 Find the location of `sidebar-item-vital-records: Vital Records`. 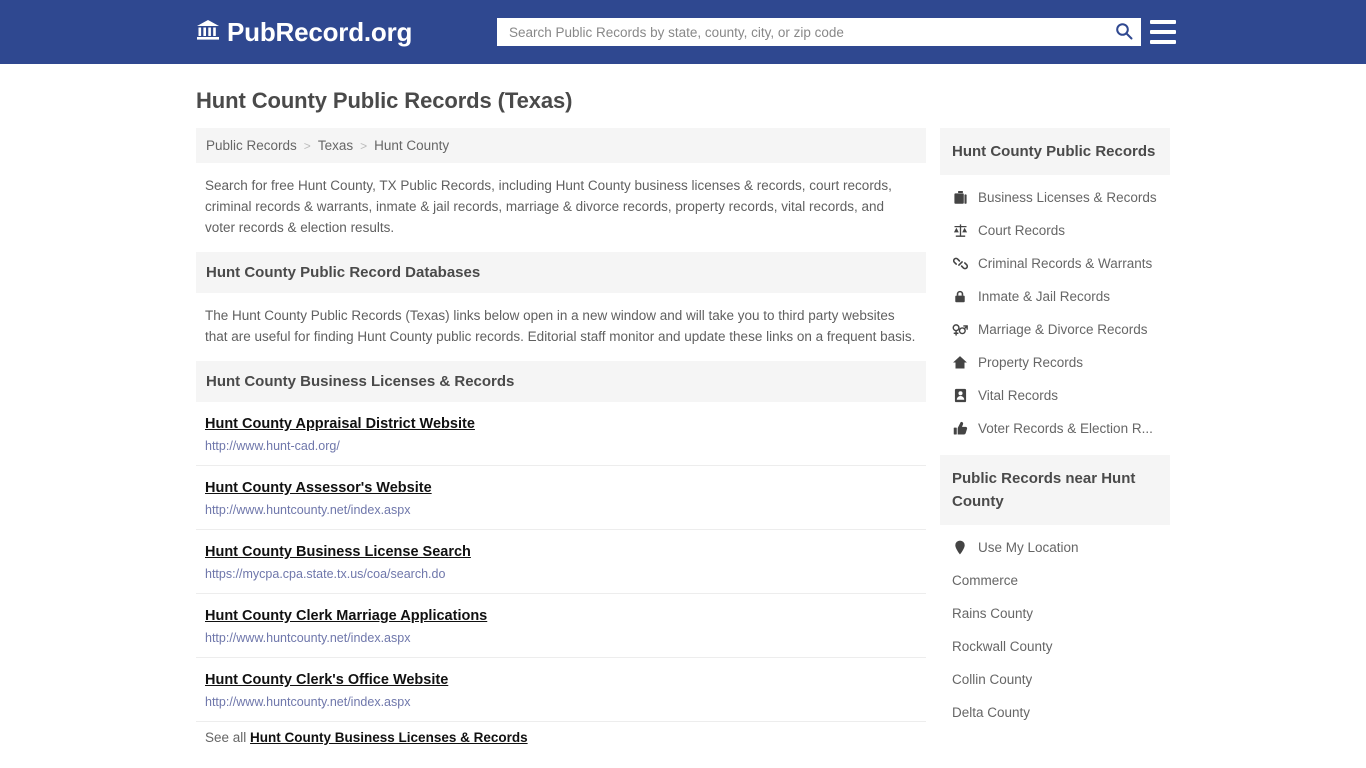

sidebar-item-vital-records: Vital Records is located at coordinates (1055, 395).